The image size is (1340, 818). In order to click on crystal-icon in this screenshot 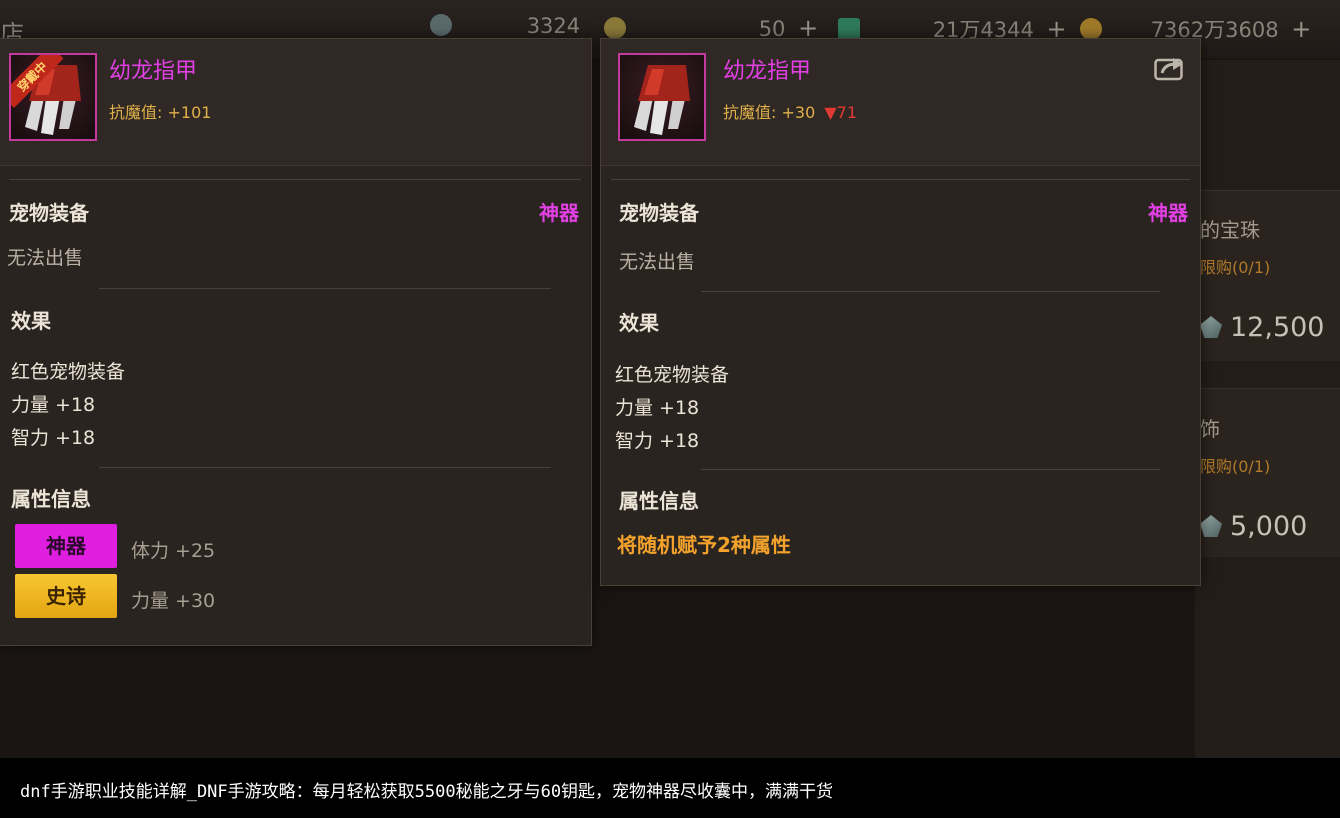, I will do `click(849, 29)`.